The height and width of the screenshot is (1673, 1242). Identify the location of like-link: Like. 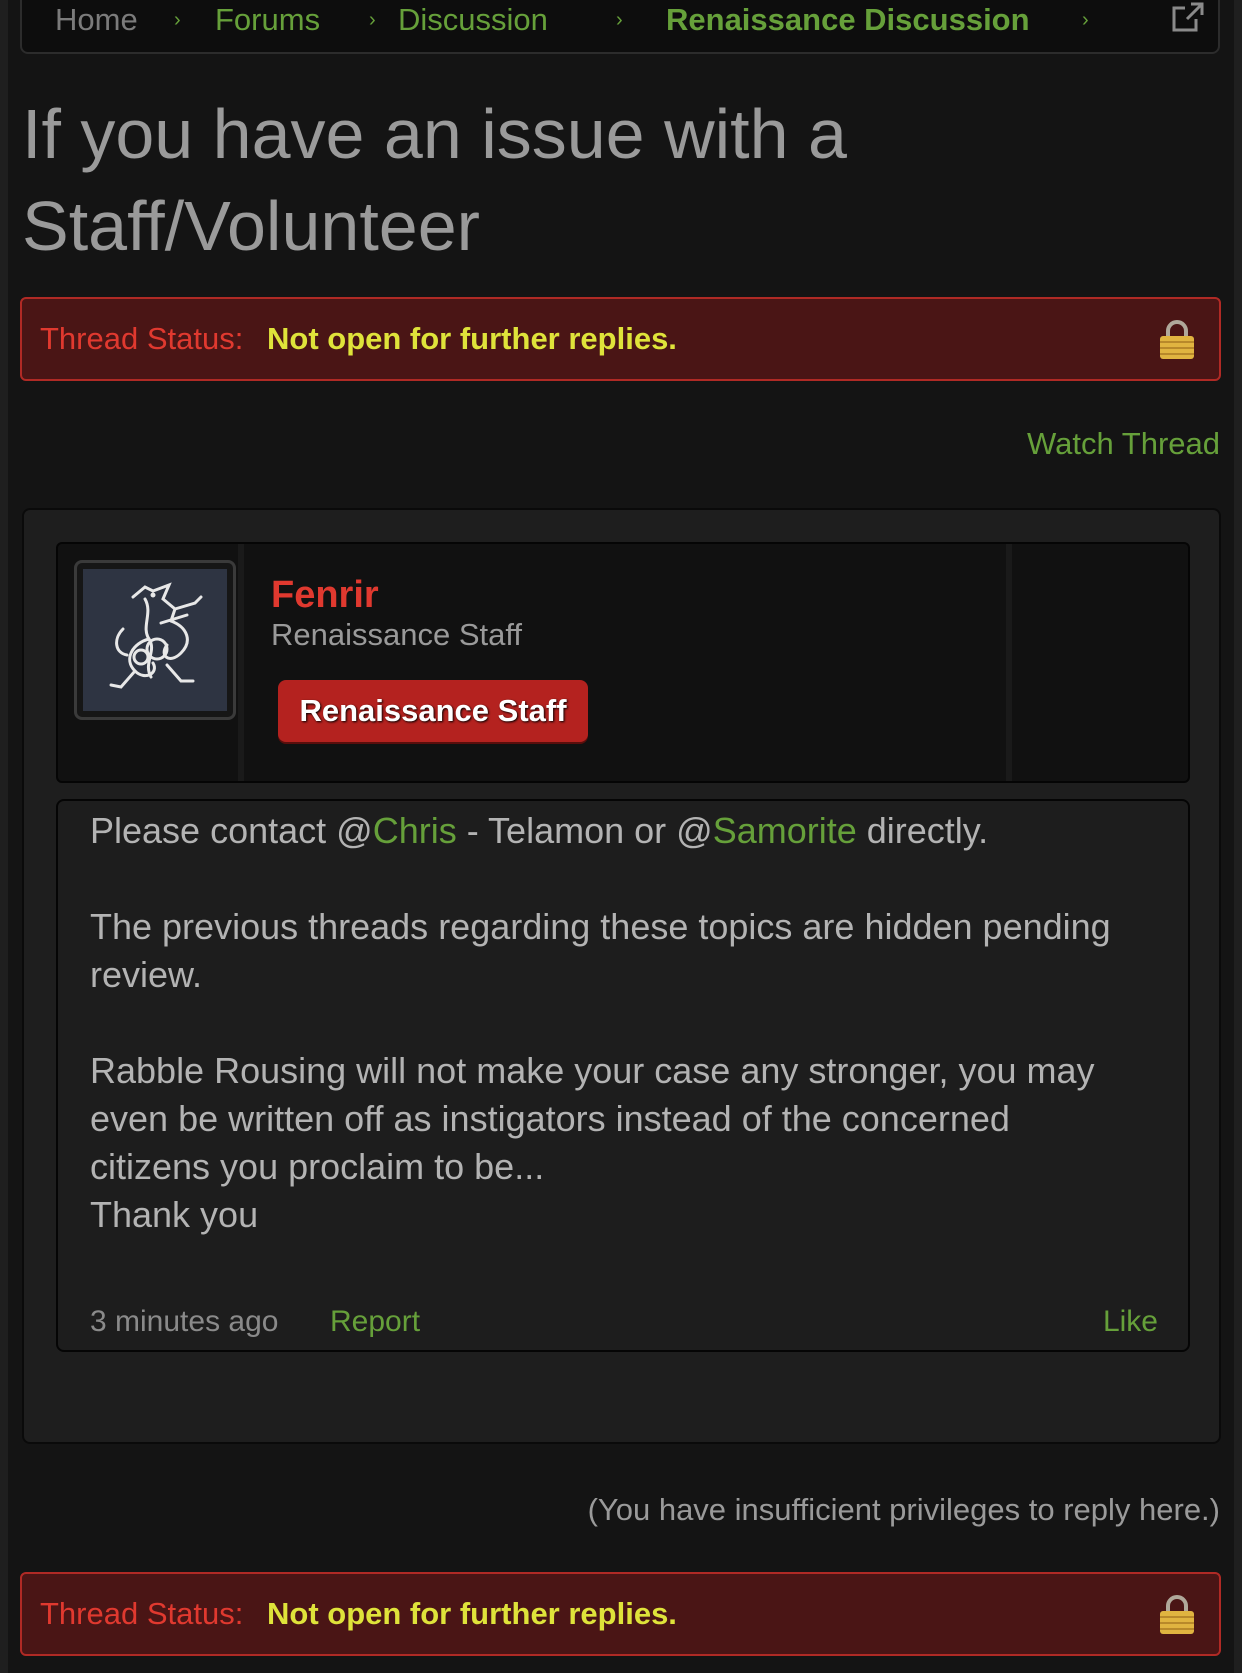
(1130, 1322).